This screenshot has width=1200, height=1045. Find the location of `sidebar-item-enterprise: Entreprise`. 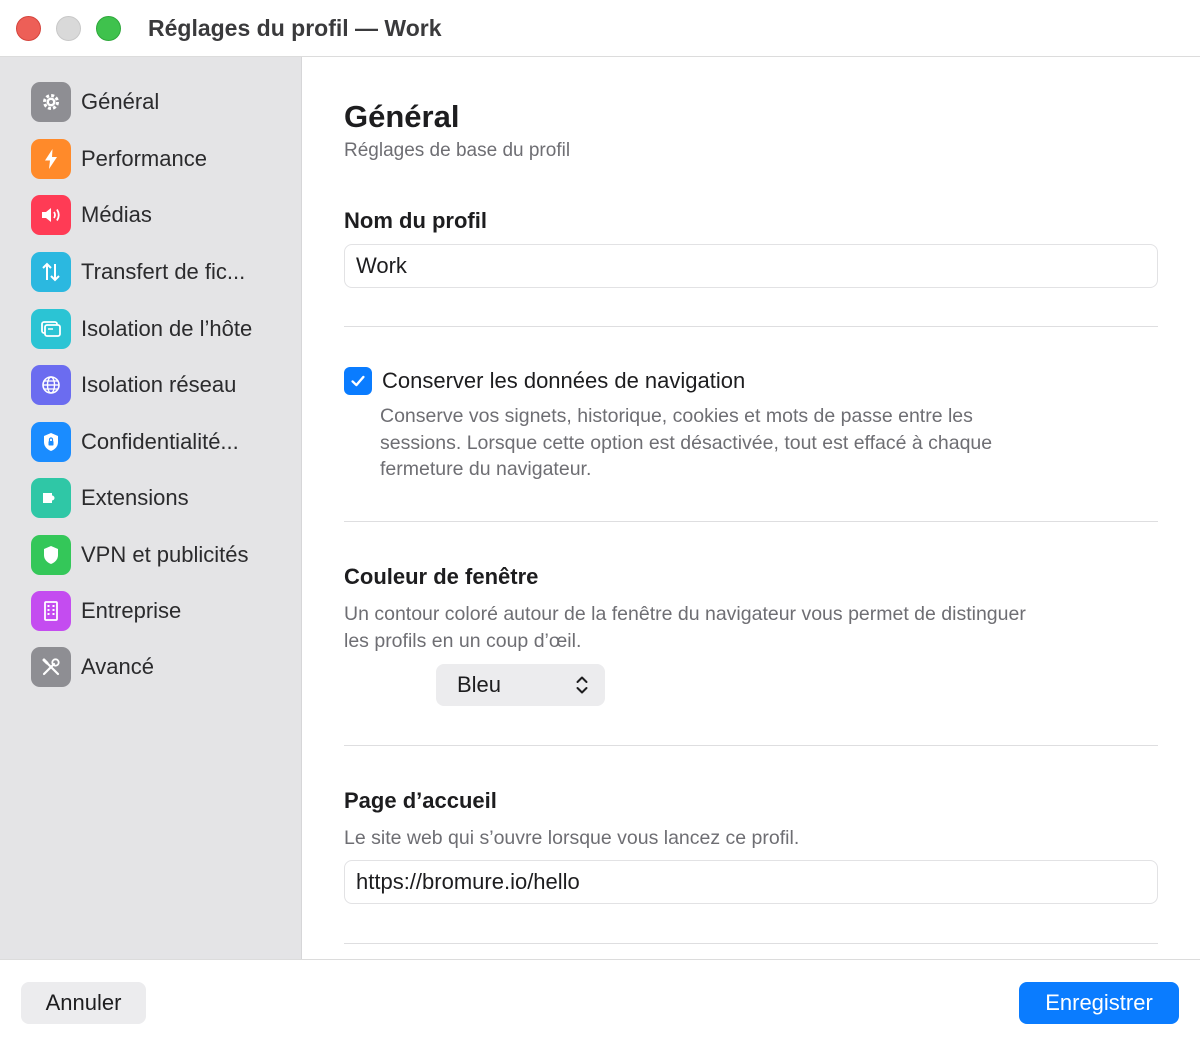

sidebar-item-enterprise: Entreprise is located at coordinates (161, 611).